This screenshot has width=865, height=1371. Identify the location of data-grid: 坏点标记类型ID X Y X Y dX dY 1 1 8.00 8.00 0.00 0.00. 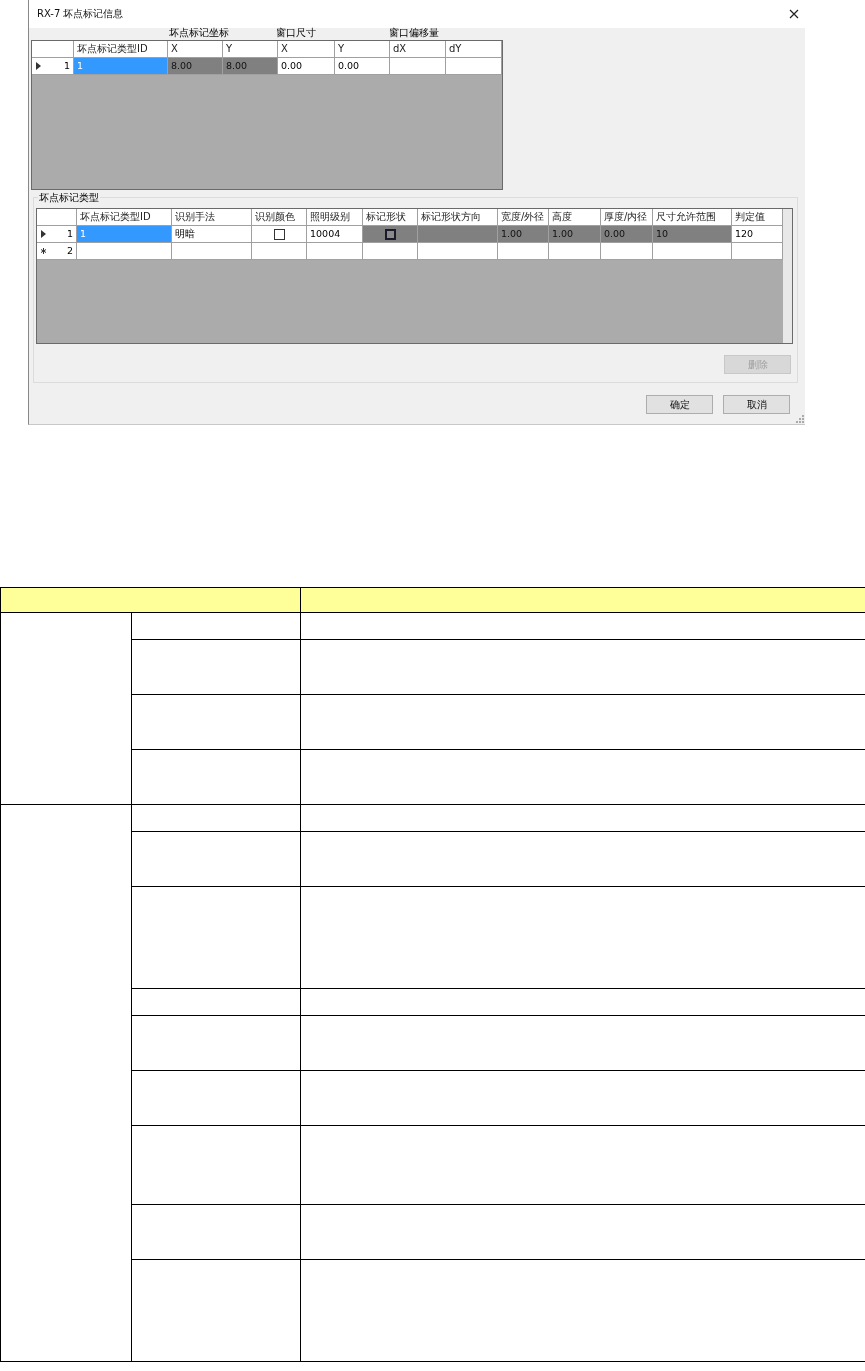
(267, 115).